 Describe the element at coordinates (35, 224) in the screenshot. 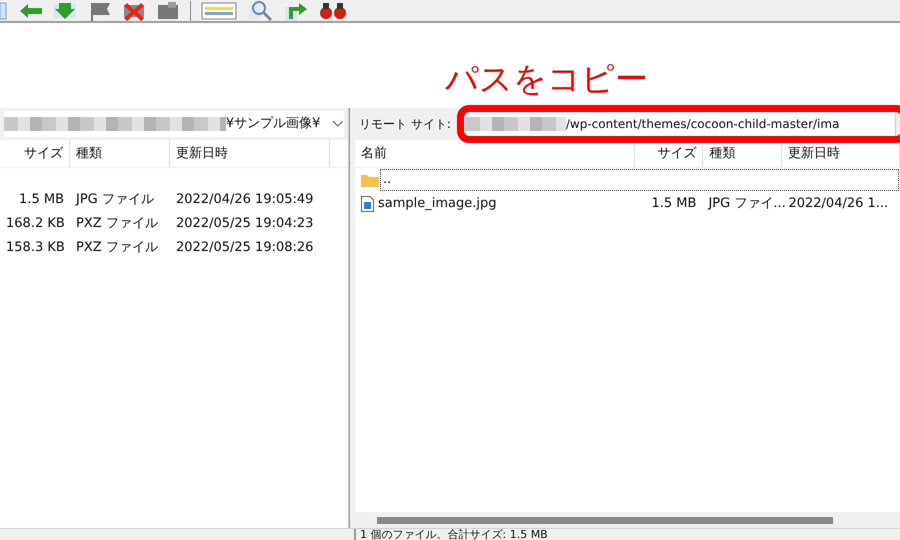

I see `table-cell-text: 168.2 KB` at that location.